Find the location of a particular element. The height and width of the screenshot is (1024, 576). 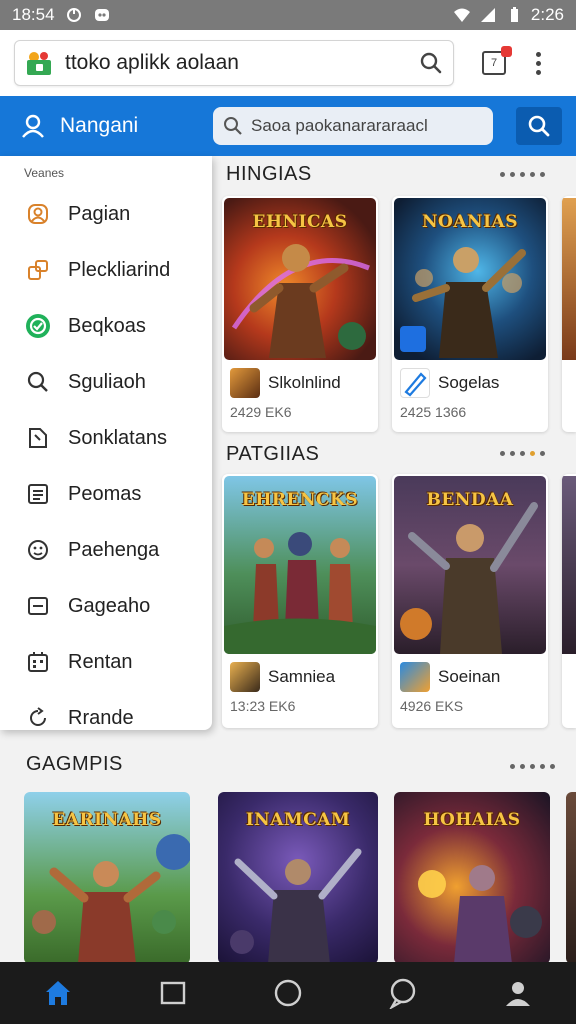

nav-discover is located at coordinates (288, 993).